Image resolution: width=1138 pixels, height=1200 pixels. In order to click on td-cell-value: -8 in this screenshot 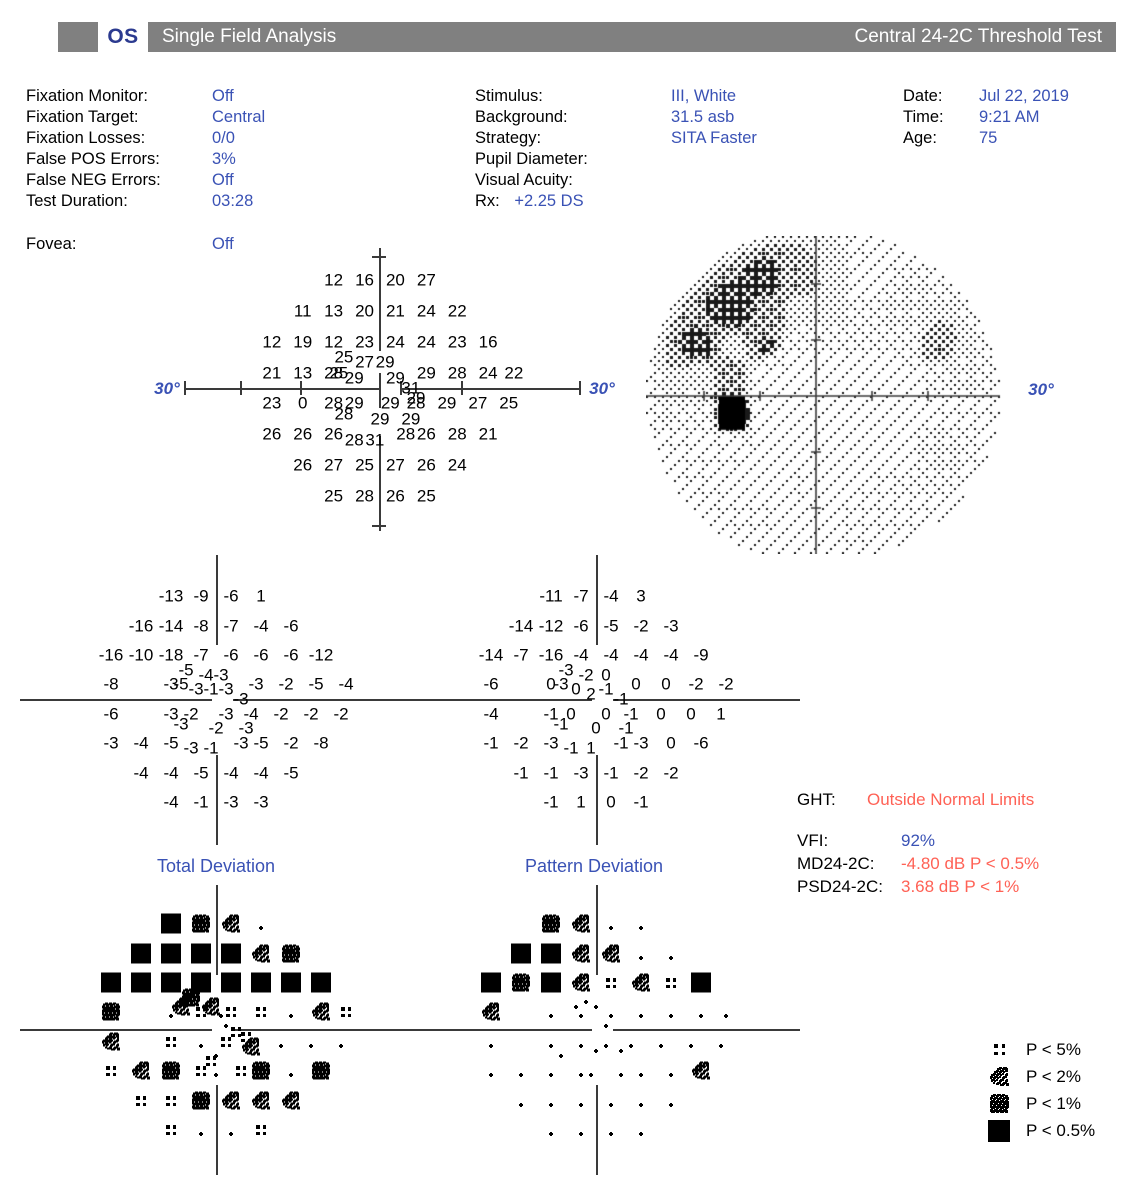, I will do `click(321, 743)`.